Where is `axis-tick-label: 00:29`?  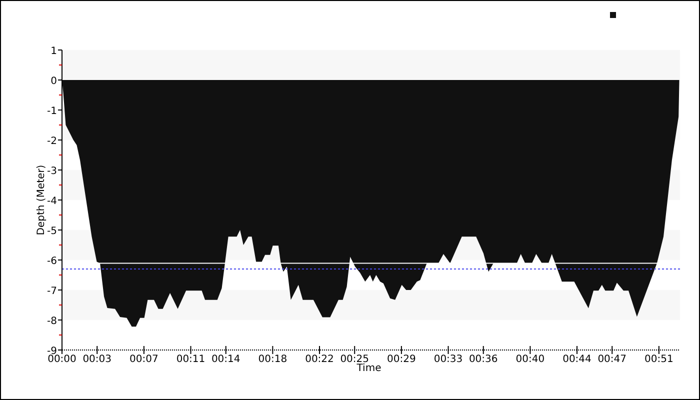 axis-tick-label: 00:29 is located at coordinates (401, 359).